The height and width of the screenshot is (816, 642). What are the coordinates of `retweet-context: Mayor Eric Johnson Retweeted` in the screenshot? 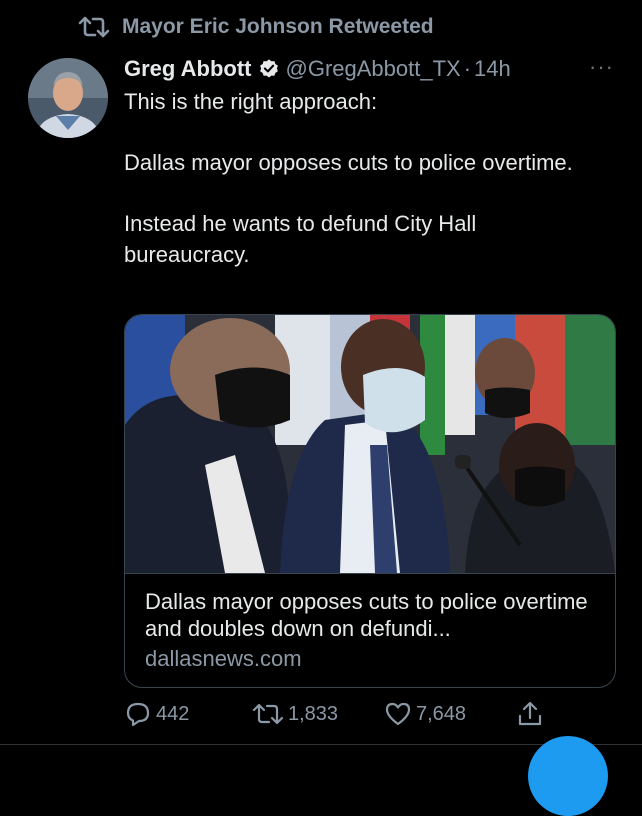 It's located at (256, 27).